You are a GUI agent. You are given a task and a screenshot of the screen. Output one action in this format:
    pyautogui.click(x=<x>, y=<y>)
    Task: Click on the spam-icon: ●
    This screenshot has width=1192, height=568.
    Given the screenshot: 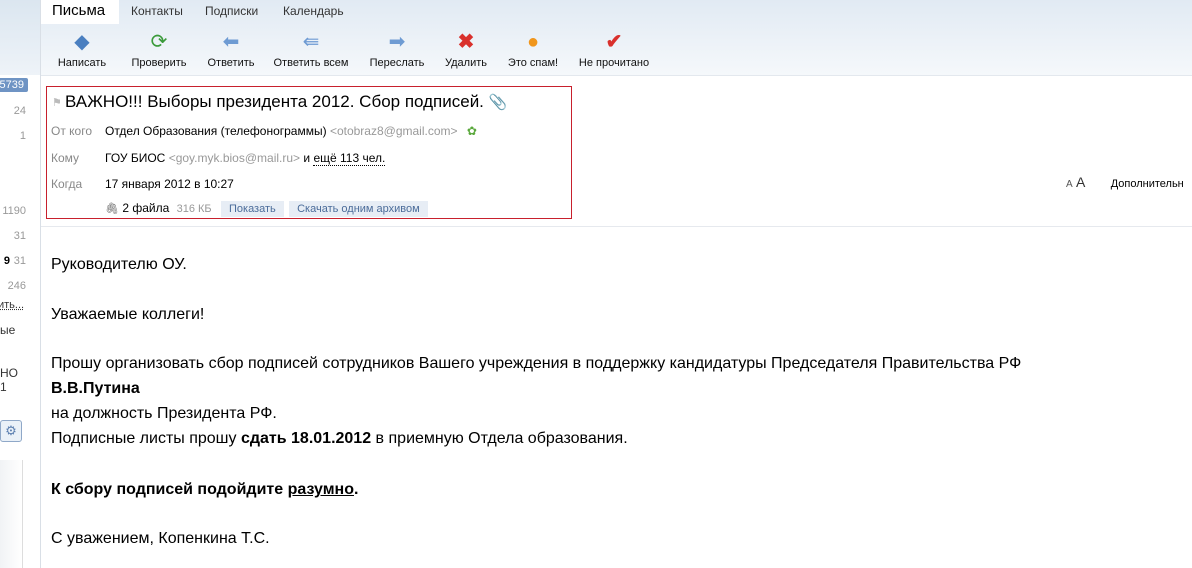 What is the action you would take?
    pyautogui.click(x=533, y=42)
    